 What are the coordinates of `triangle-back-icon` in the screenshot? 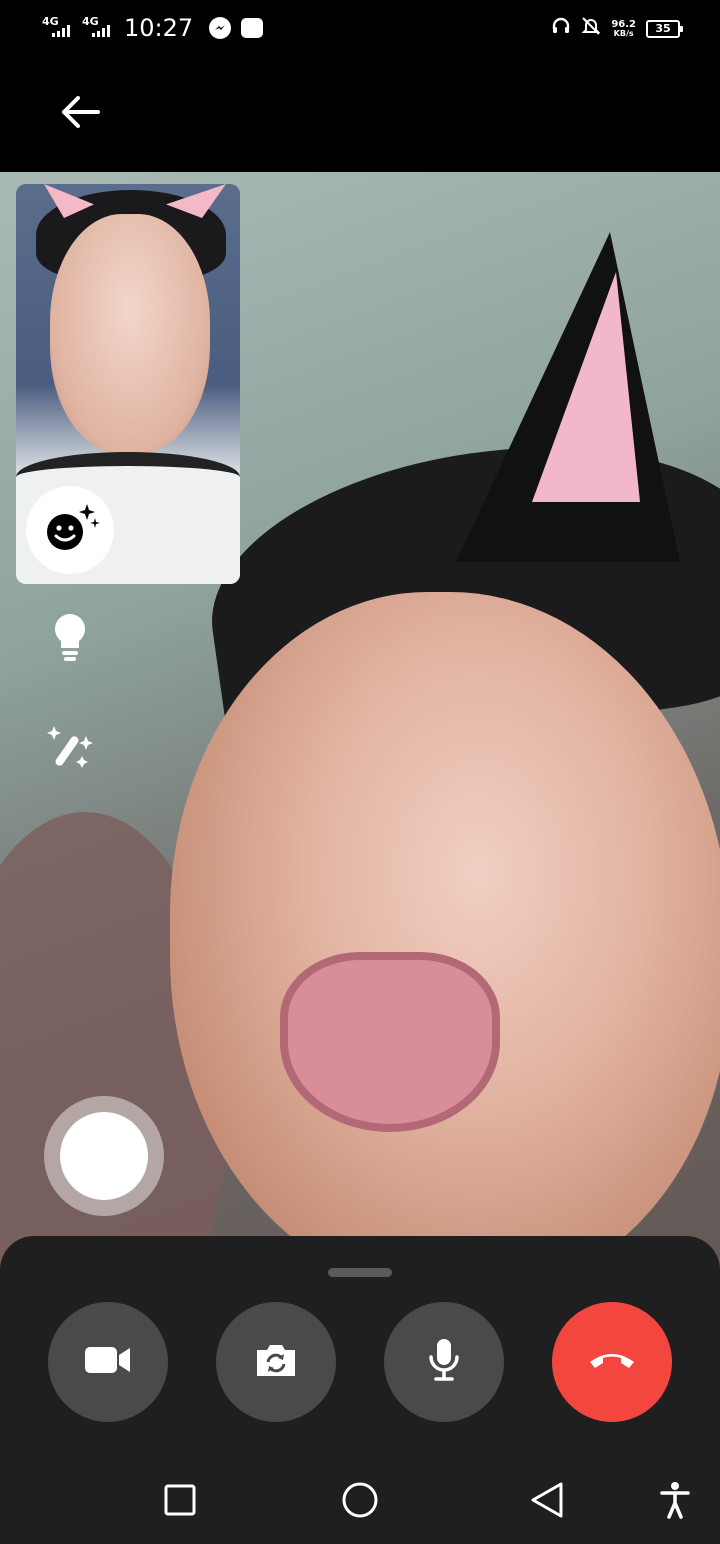 It's located at (547, 1502).